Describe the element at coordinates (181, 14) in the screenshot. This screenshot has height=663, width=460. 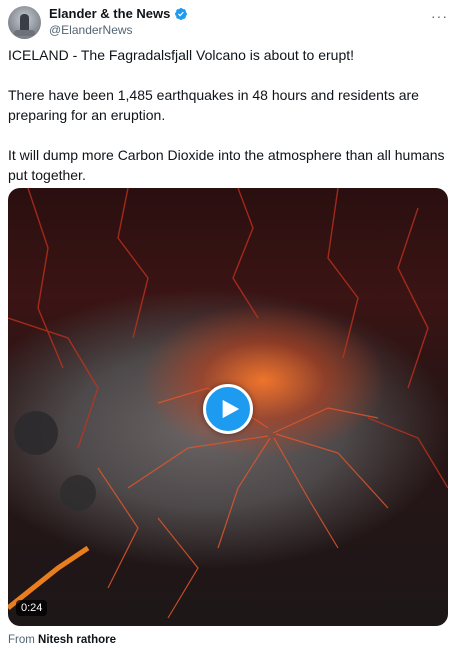
I see `verified-badge-icon` at that location.